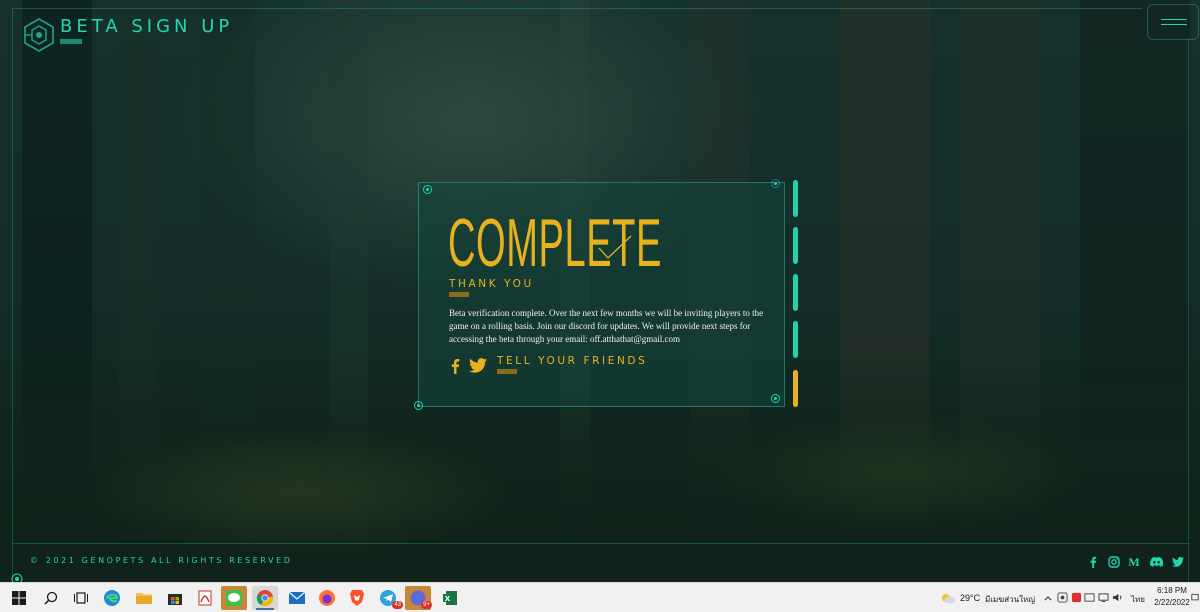  Describe the element at coordinates (71, 41) in the screenshot. I see `title-decoration` at that location.